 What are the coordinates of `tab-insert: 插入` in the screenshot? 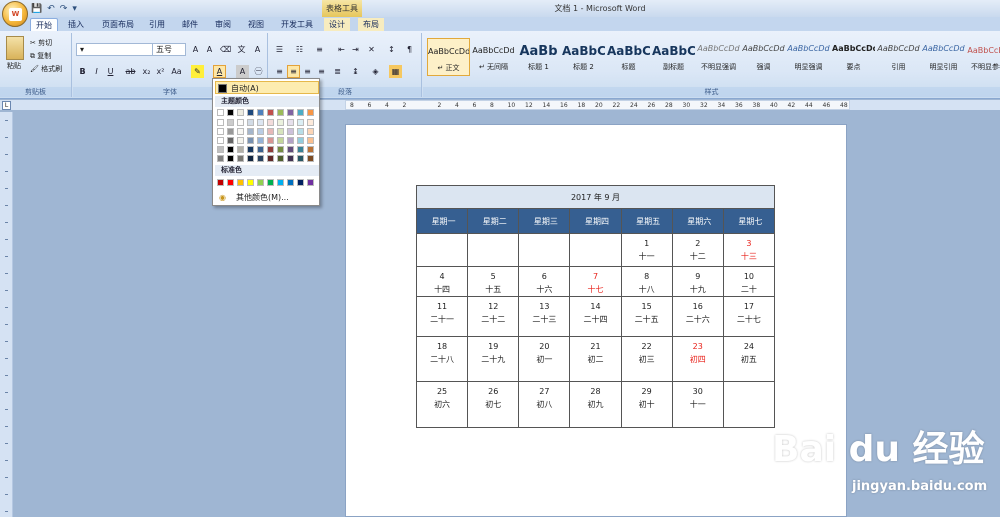 It's located at (76, 24).